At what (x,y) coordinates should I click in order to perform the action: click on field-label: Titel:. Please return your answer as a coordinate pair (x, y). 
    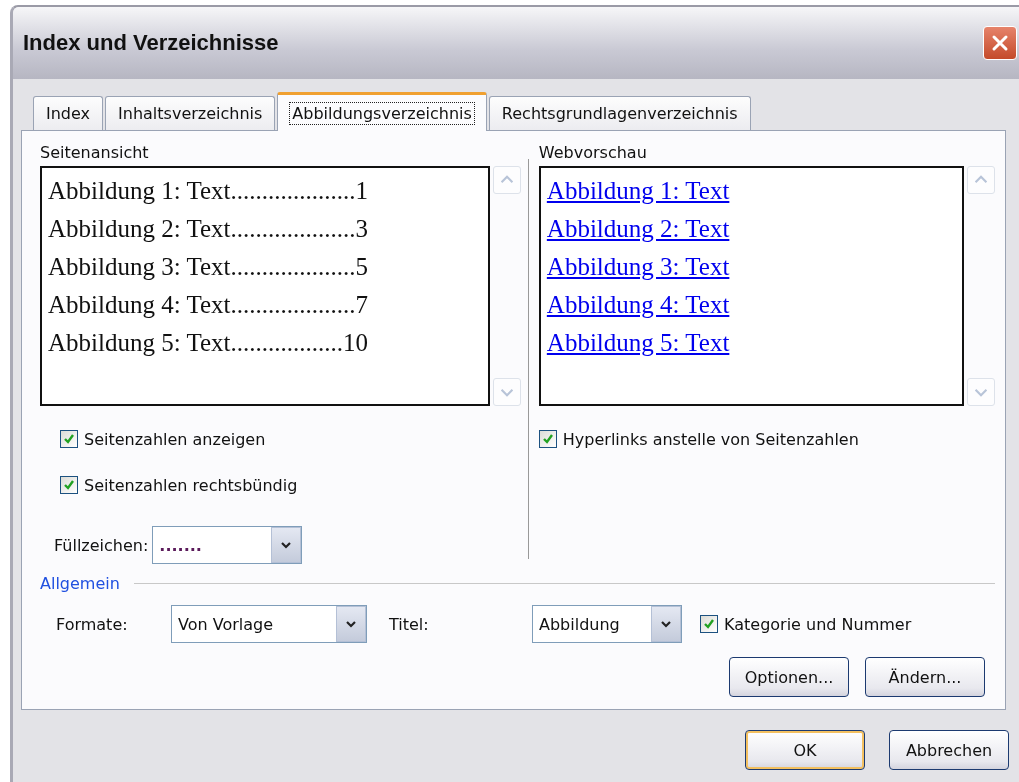
    Looking at the image, I should click on (409, 624).